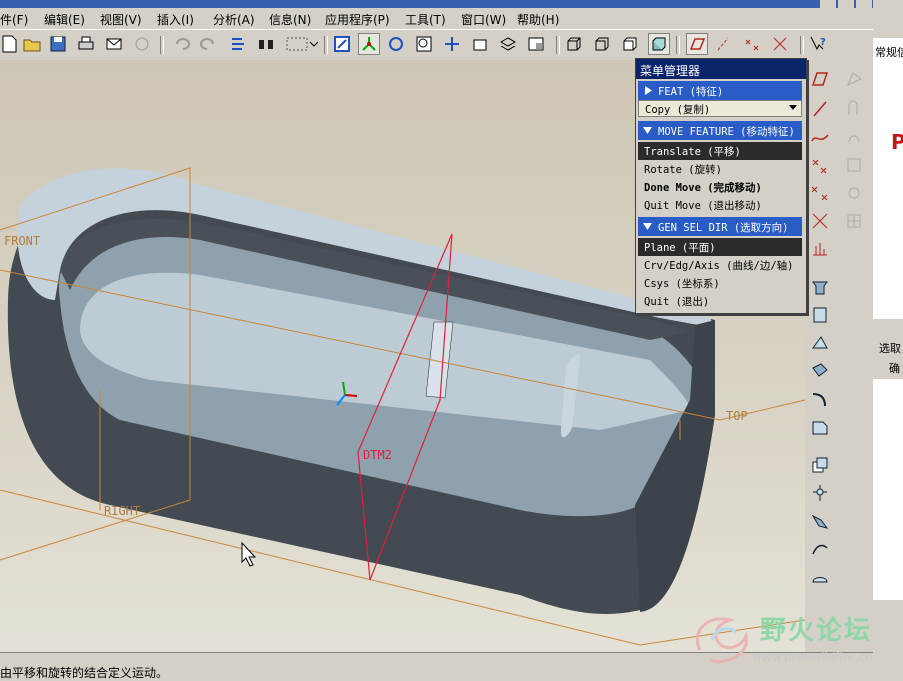 Image resolution: width=903 pixels, height=681 pixels. What do you see at coordinates (720, 301) in the screenshot?
I see `menu-item-quit: Quit (退出)` at bounding box center [720, 301].